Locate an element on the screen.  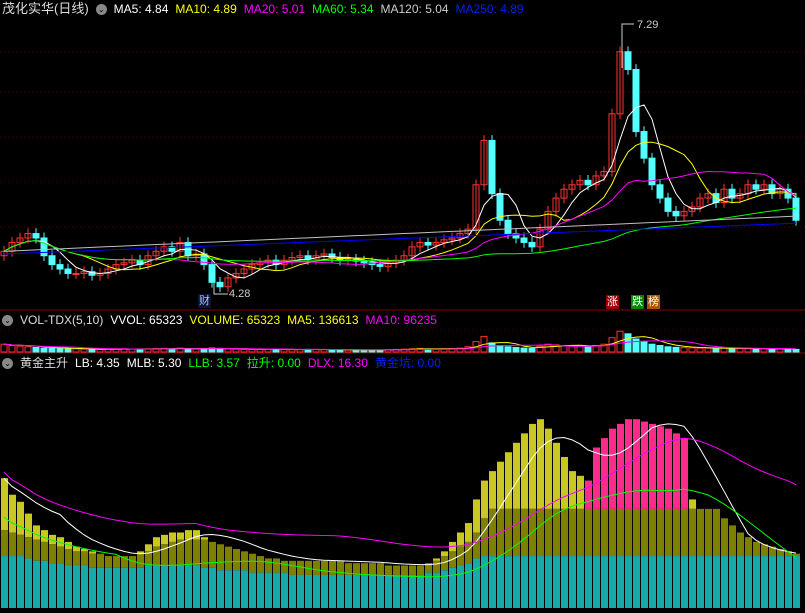
finance-marker: 财 is located at coordinates (204, 301).